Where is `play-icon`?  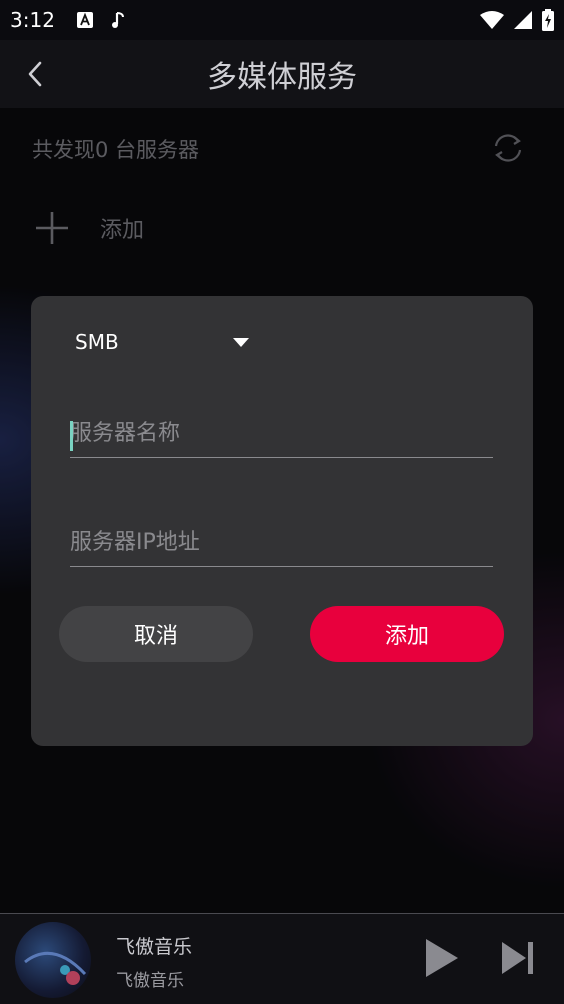 play-icon is located at coordinates (442, 958).